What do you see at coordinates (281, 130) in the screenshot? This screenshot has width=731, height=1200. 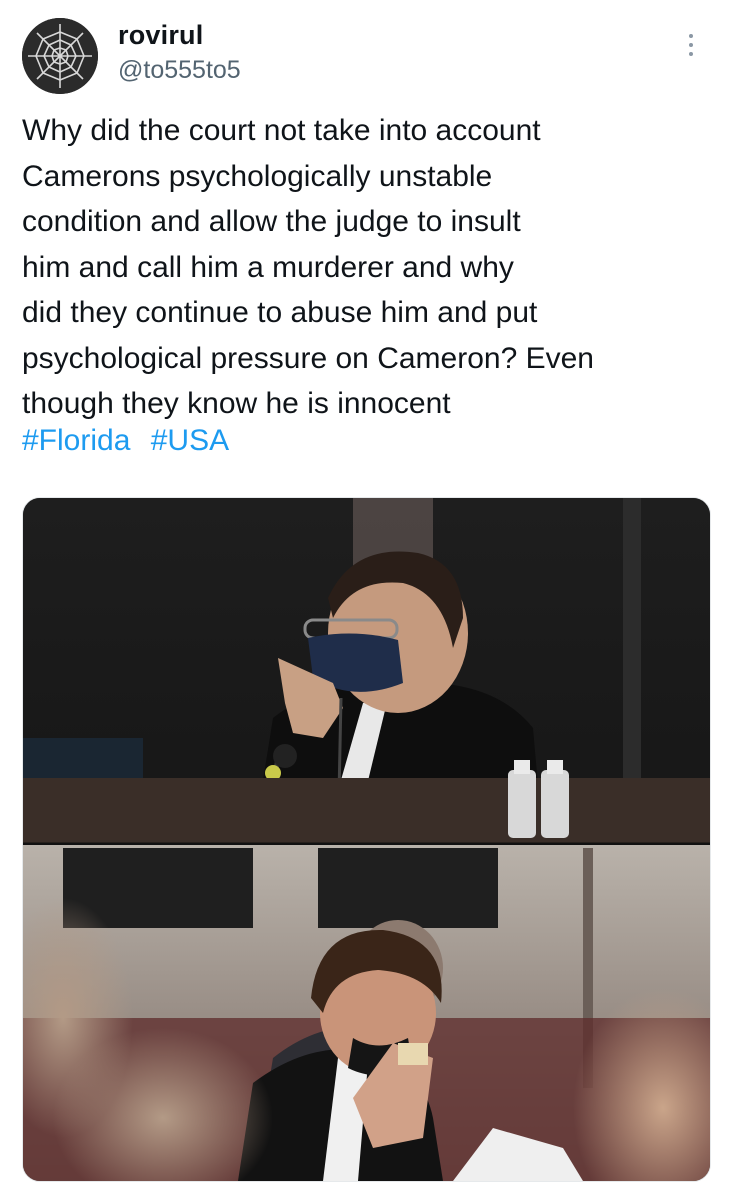 I see `tweet-text-line: Why did the court not take into account` at bounding box center [281, 130].